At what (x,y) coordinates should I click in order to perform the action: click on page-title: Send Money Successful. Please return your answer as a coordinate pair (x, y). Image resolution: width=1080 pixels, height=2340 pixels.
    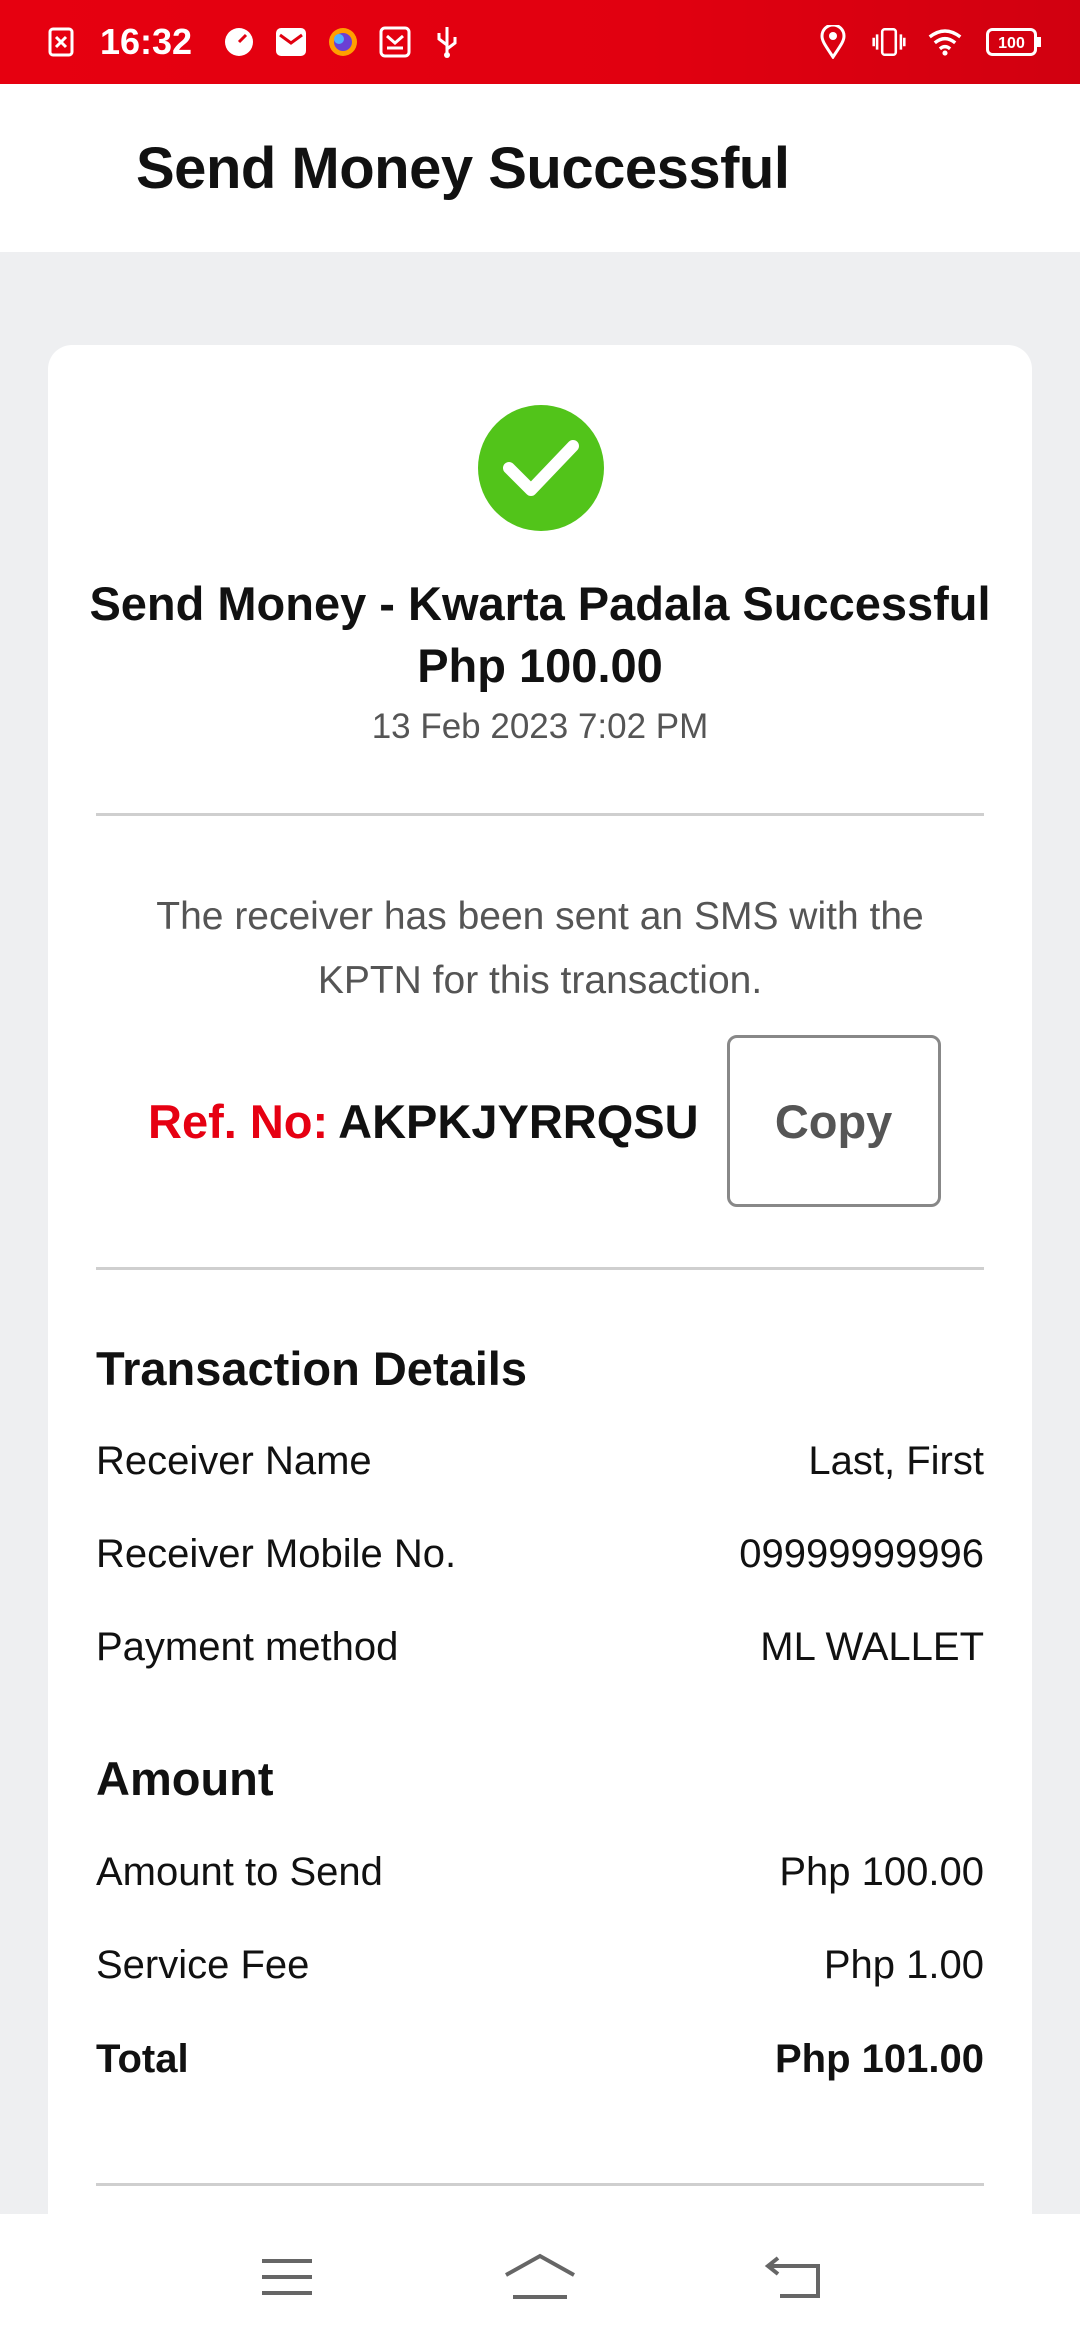
    Looking at the image, I should click on (463, 168).